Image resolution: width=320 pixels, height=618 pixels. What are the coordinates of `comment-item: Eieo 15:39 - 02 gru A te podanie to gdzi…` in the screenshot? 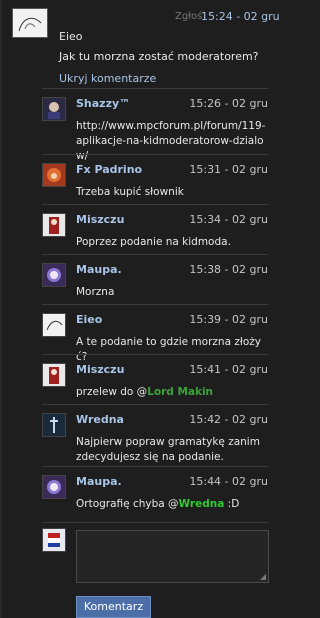 It's located at (155, 333).